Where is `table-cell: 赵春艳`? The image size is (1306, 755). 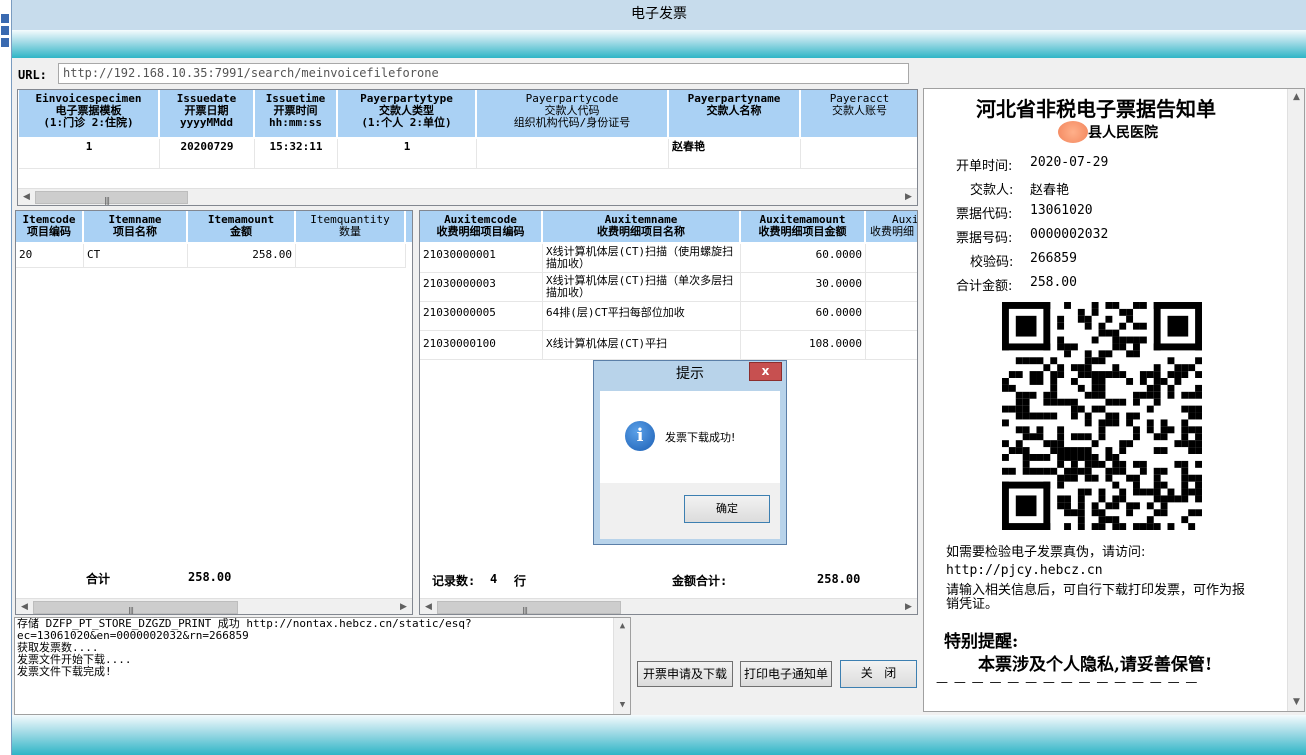 table-cell: 赵春艳 is located at coordinates (735, 154).